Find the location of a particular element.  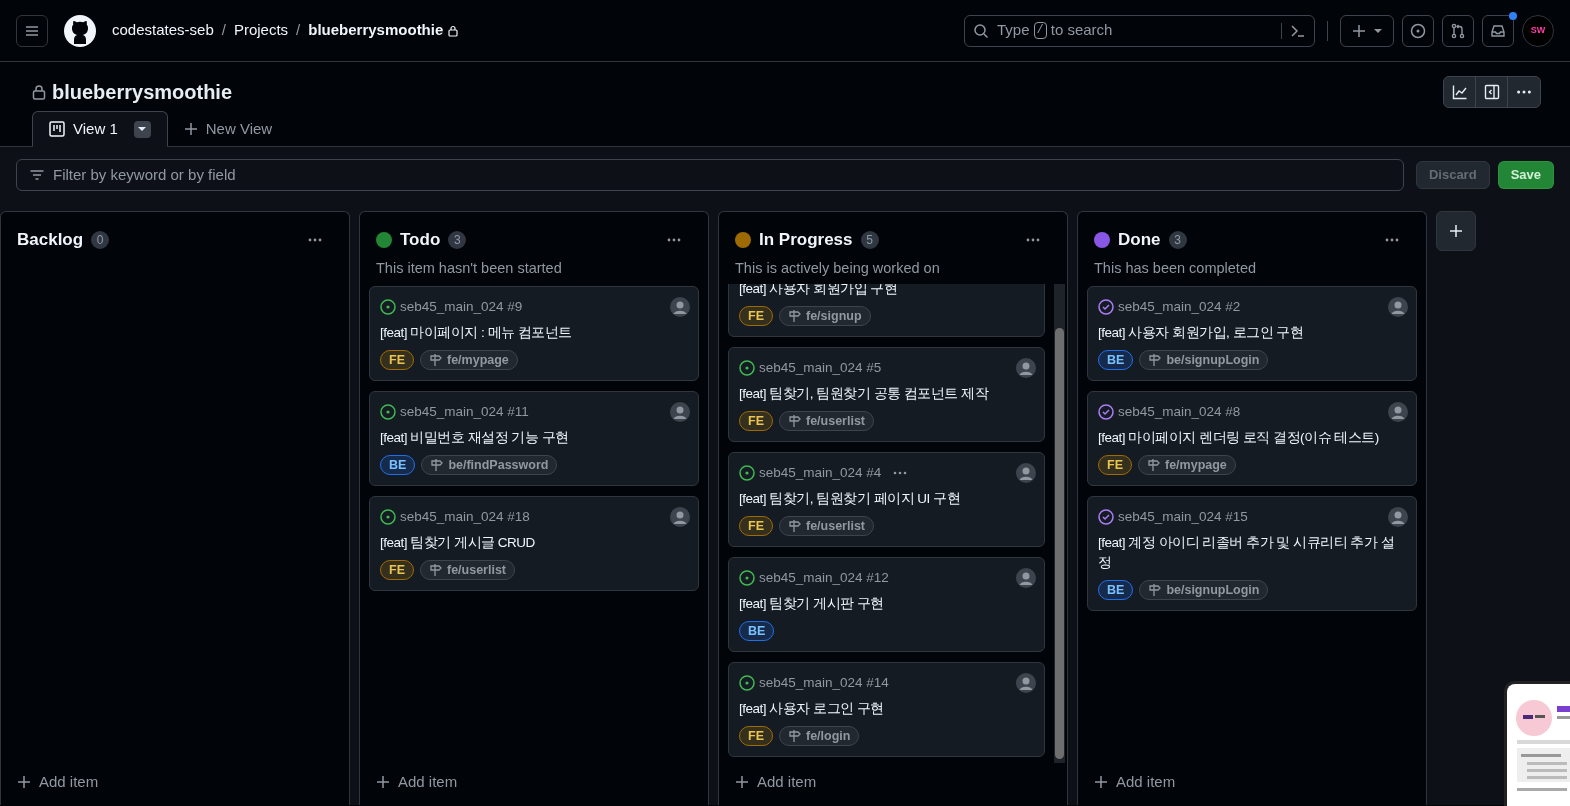

issue-reference: seb45_main_024 #14 is located at coordinates (824, 683).